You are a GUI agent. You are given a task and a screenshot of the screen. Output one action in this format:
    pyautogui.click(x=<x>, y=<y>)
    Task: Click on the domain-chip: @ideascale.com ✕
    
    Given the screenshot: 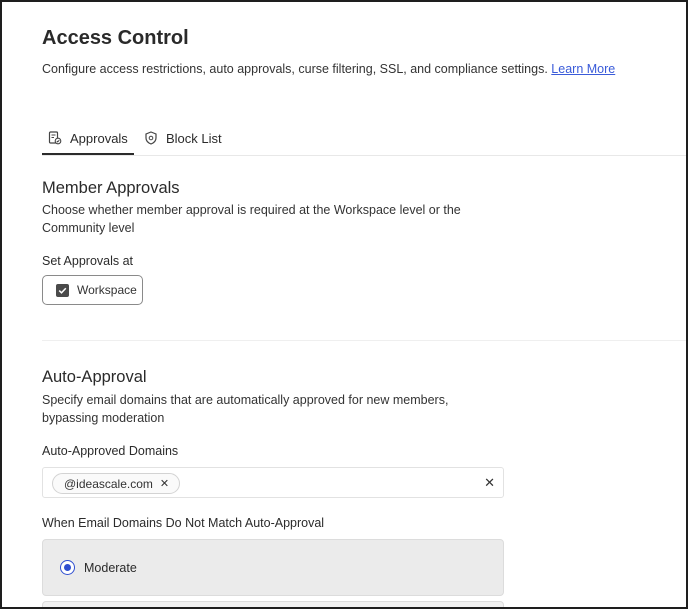 What is the action you would take?
    pyautogui.click(x=116, y=483)
    